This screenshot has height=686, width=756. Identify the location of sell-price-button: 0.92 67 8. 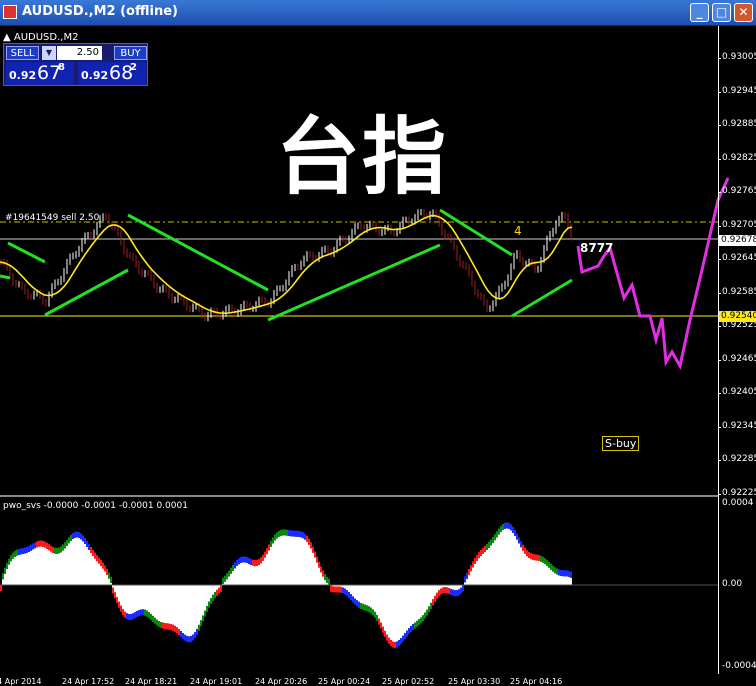
(40, 73).